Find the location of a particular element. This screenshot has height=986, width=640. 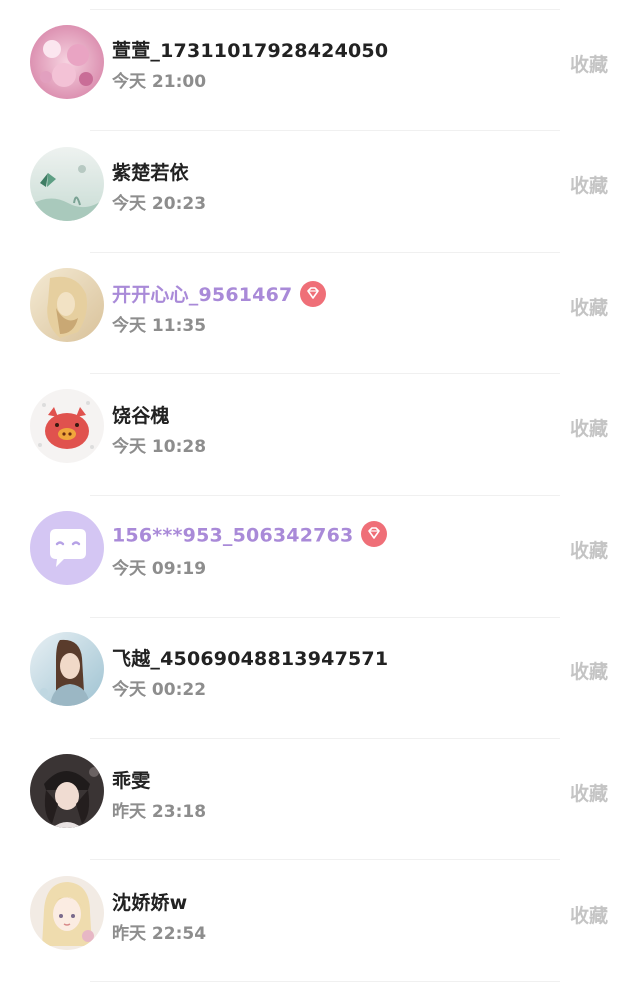

user-name: 开开心心_9561467 is located at coordinates (219, 294).